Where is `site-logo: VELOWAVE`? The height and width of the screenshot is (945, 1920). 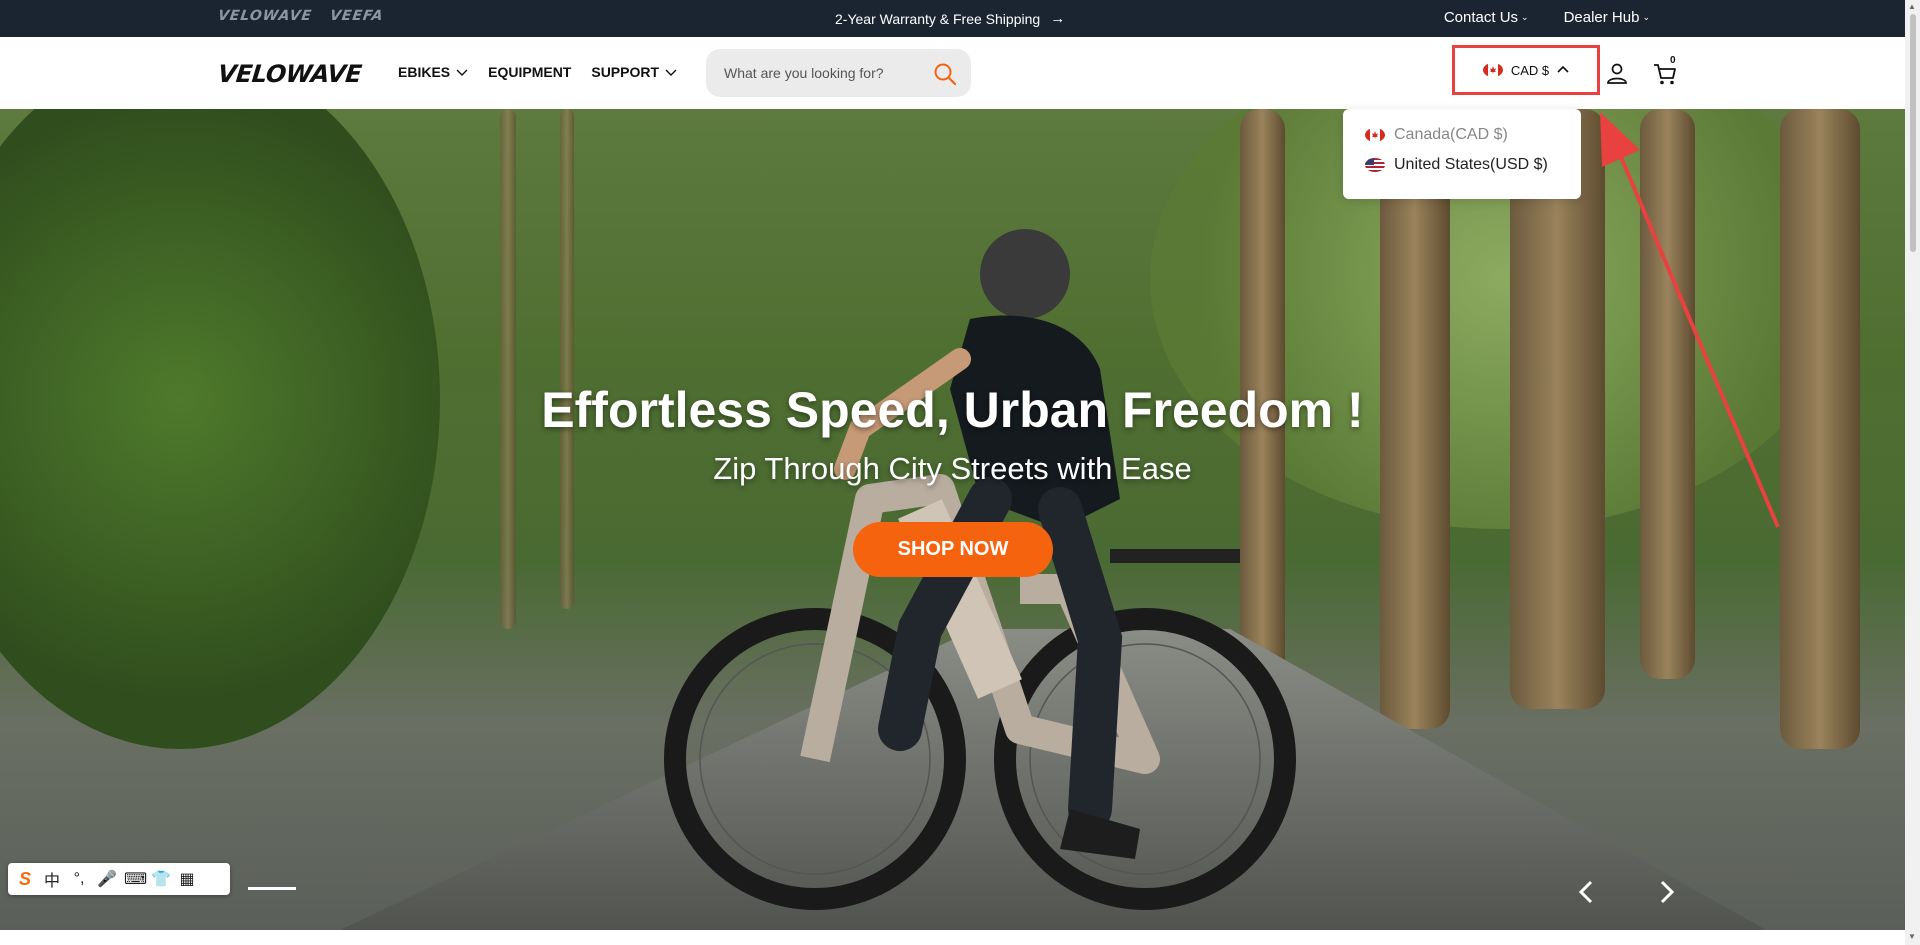
site-logo: VELOWAVE is located at coordinates (290, 74).